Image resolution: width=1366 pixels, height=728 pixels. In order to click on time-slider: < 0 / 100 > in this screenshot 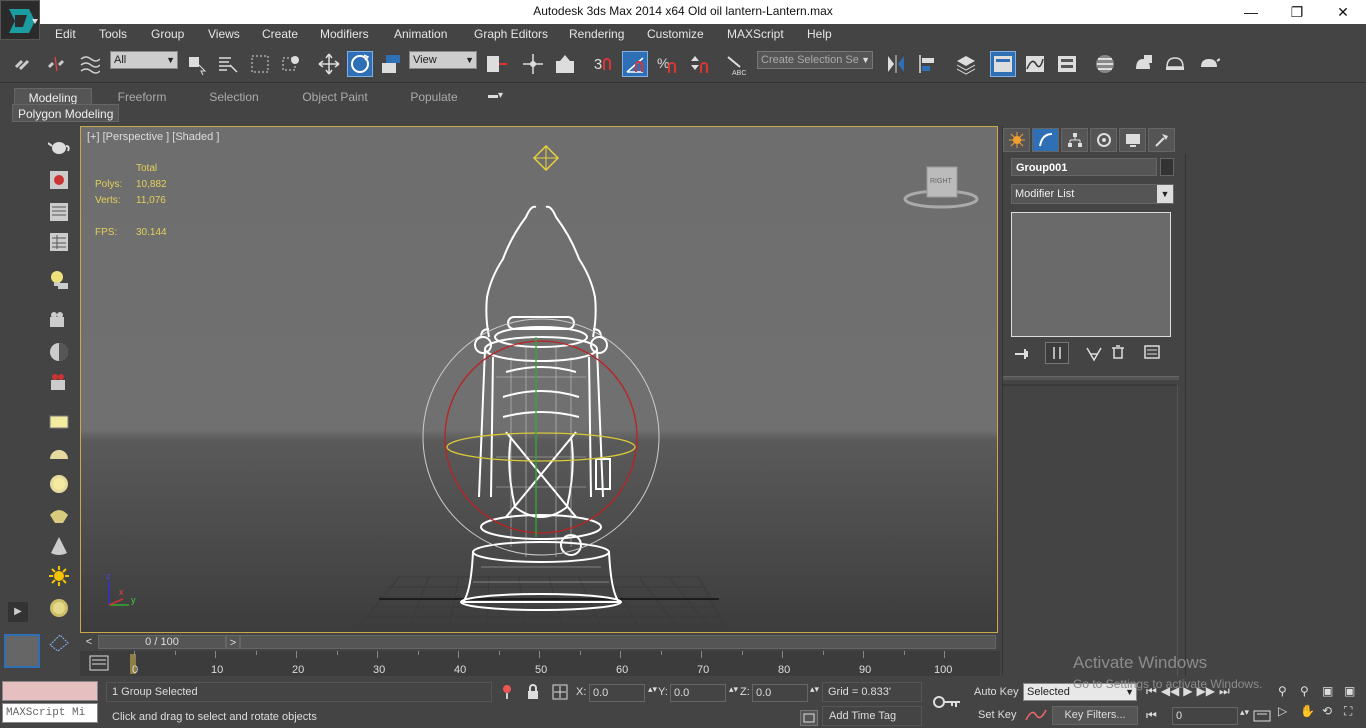, I will do `click(539, 642)`.